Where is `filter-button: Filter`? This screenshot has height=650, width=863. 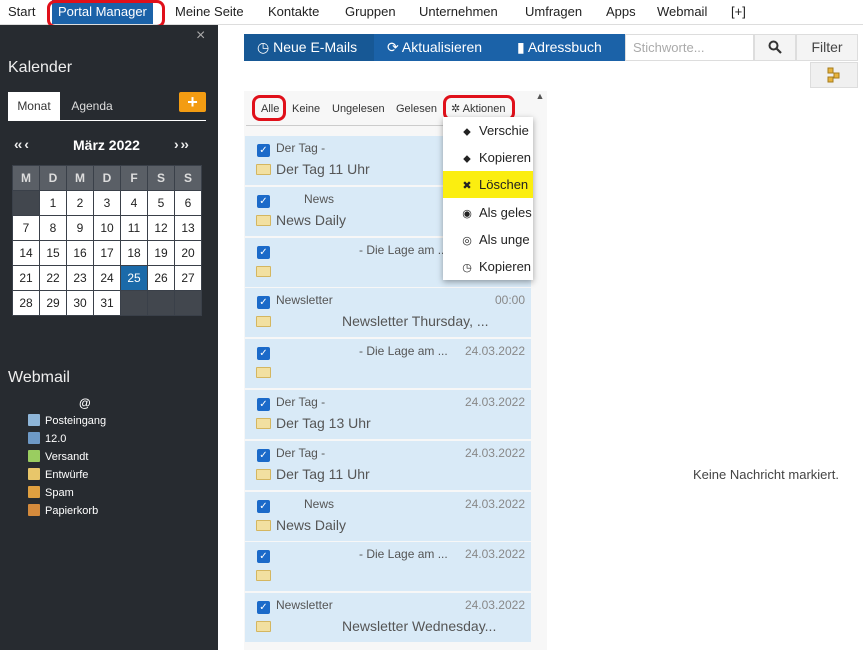
filter-button: Filter is located at coordinates (827, 47).